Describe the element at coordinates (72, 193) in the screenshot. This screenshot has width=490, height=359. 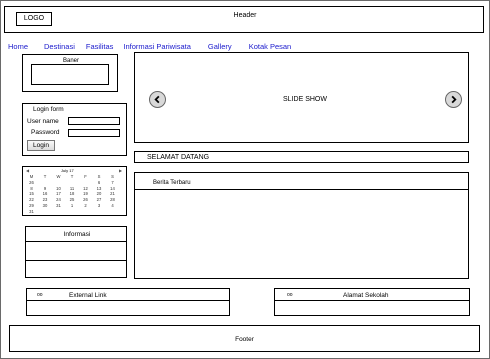
I see `calendar-day: 18` at that location.